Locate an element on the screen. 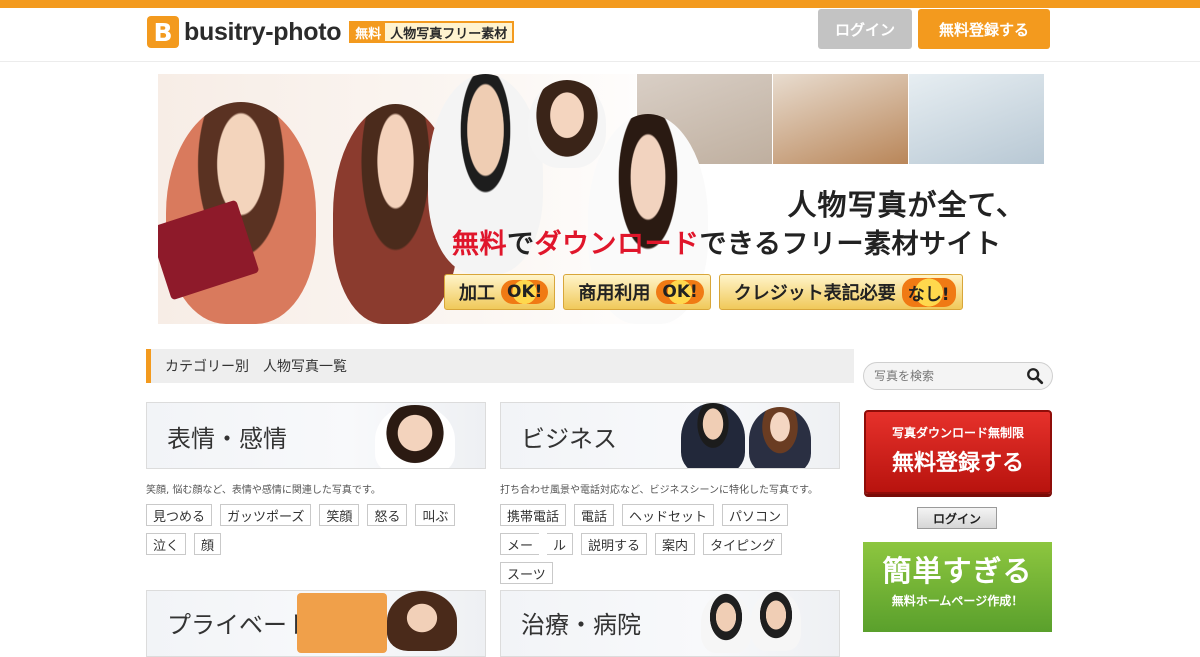  hero-highlight-free: 無料 is located at coordinates (479, 244).